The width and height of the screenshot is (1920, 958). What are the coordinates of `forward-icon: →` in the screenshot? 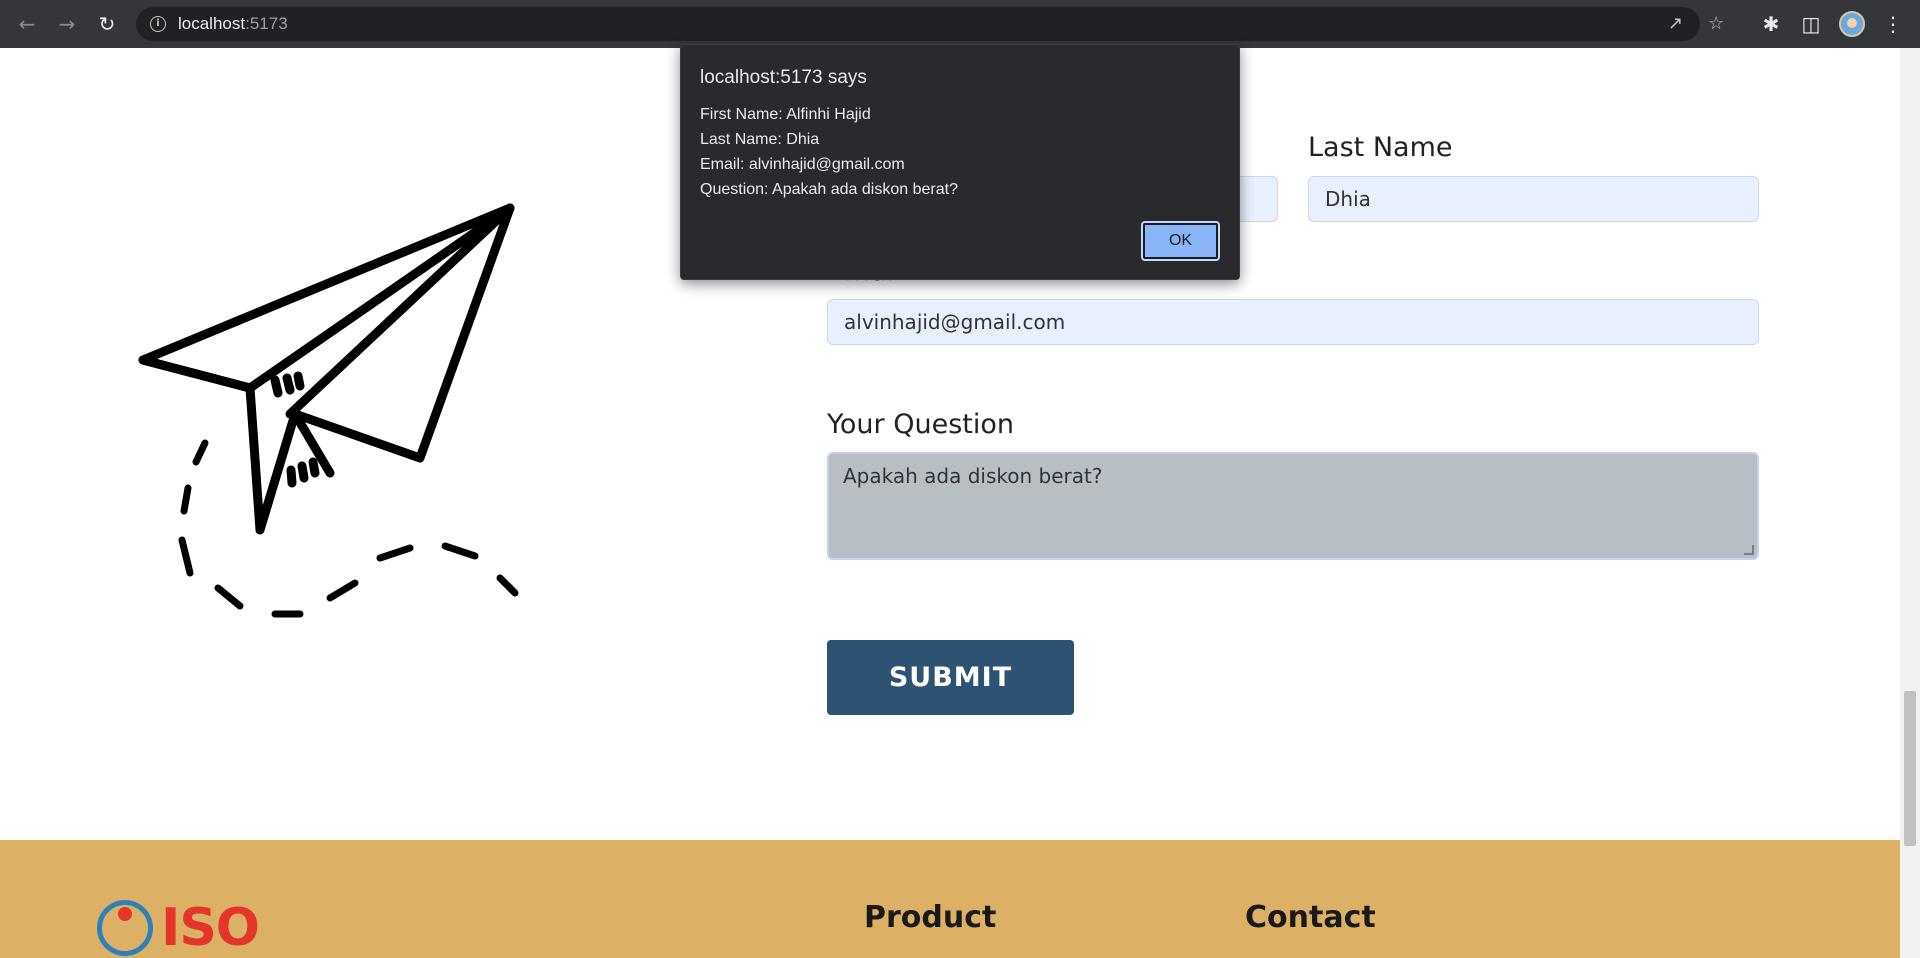 It's located at (67, 24).